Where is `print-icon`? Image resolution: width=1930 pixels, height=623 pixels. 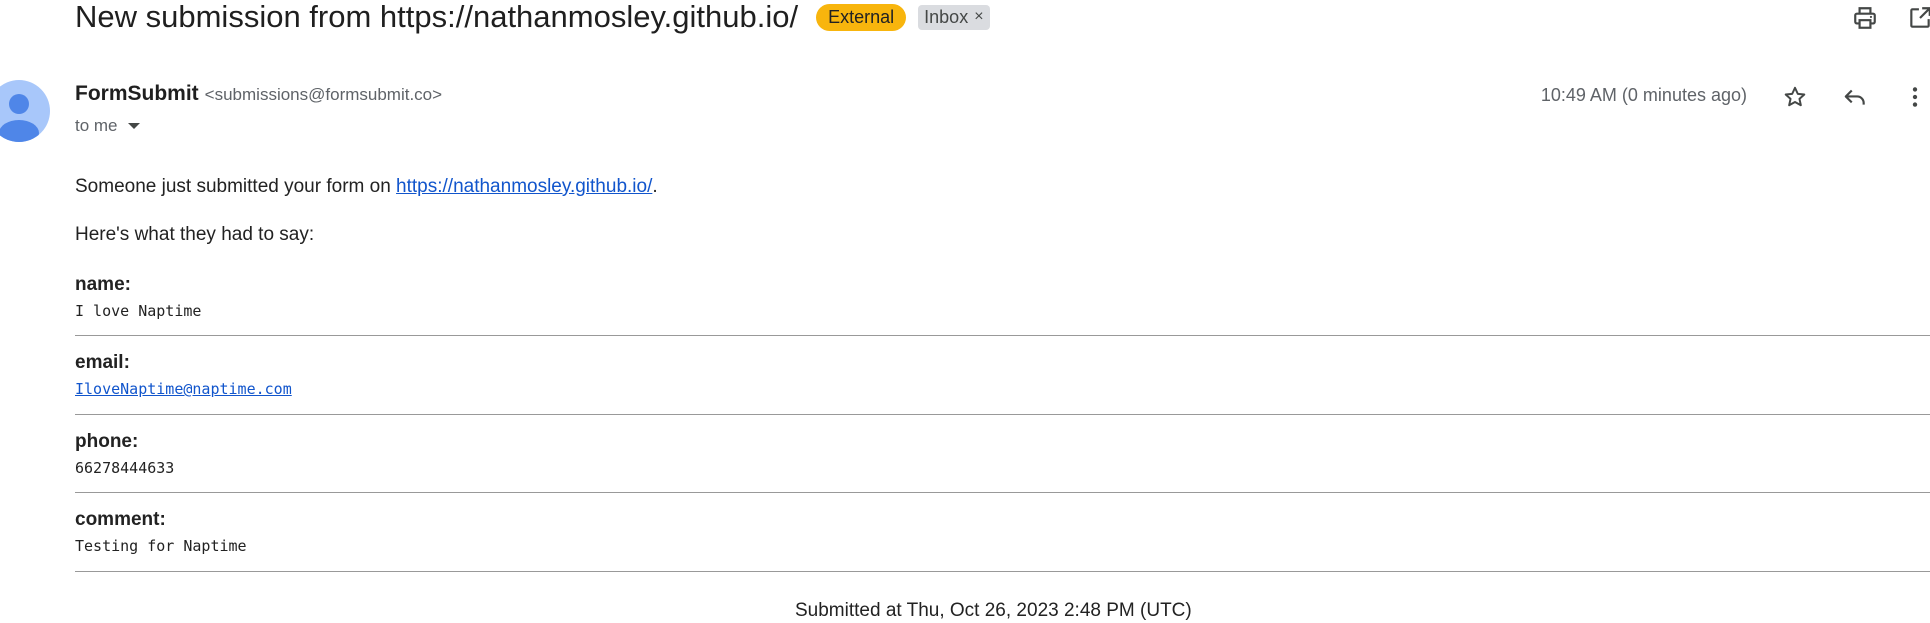 print-icon is located at coordinates (1865, 18).